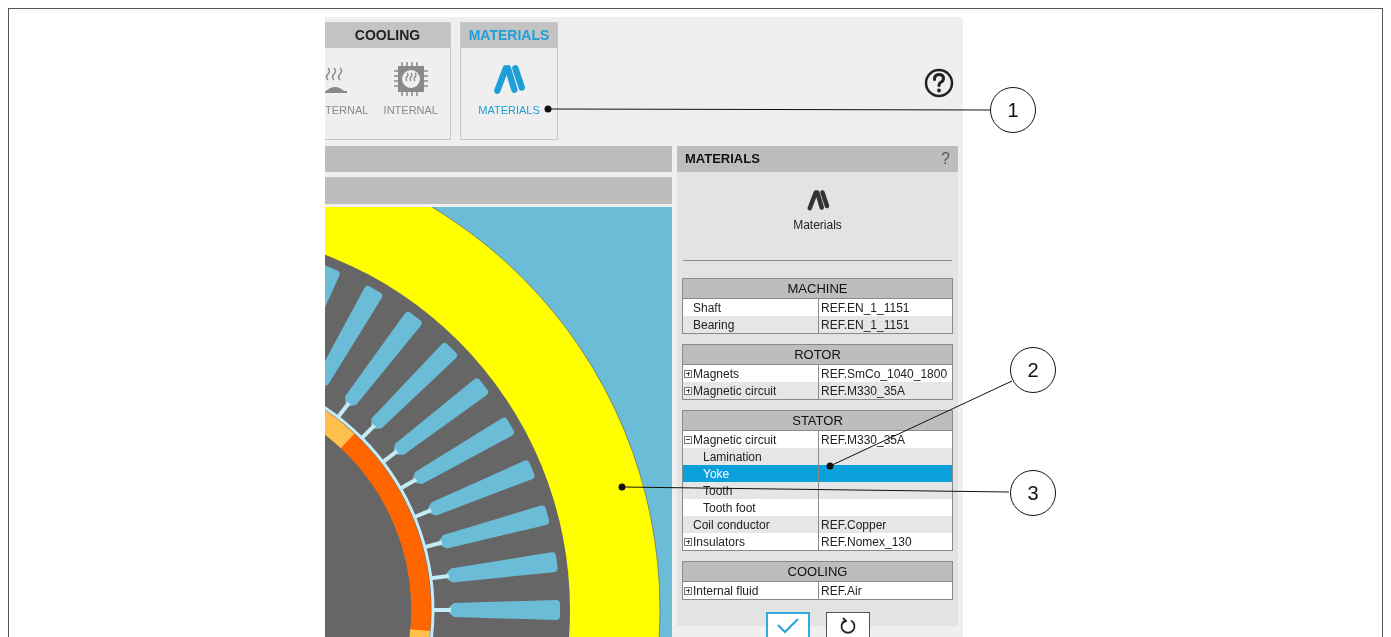  Describe the element at coordinates (336, 81) in the screenshot. I see `heater-icon` at that location.